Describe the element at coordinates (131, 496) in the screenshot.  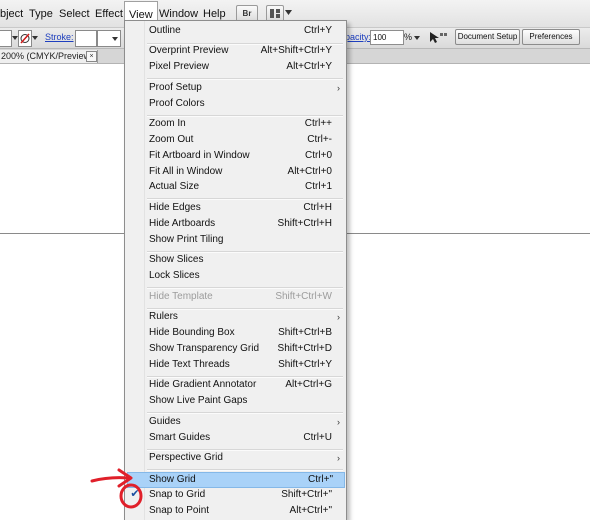
I see `red-circle-annotation` at that location.